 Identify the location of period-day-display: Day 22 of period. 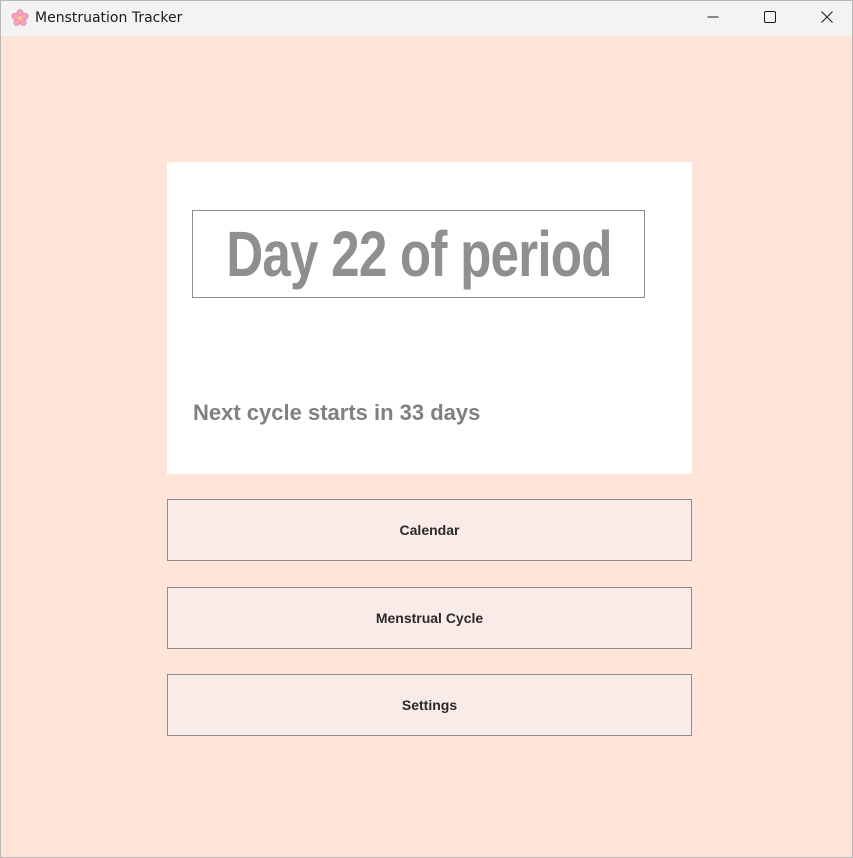
(418, 254).